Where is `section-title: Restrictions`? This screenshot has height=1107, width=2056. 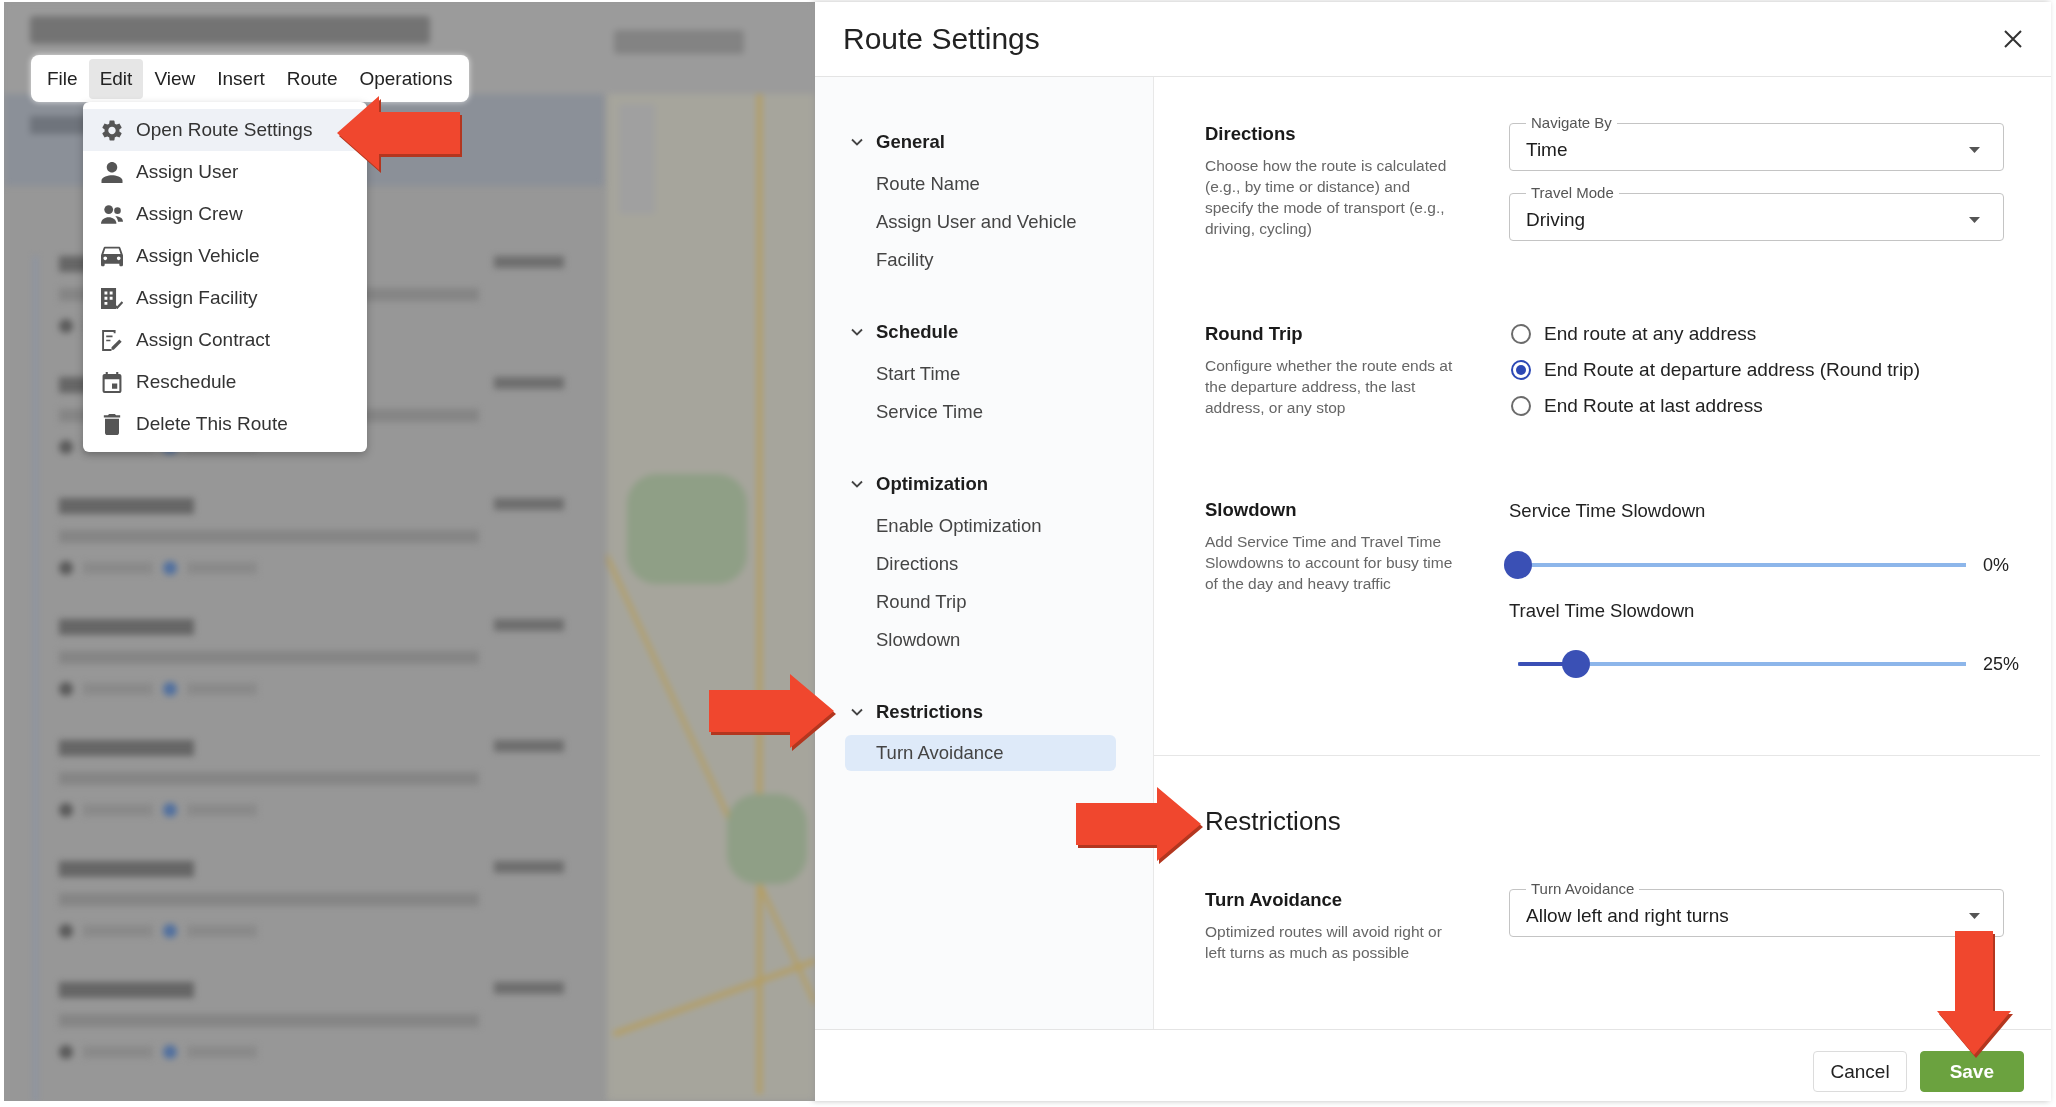
section-title: Restrictions is located at coordinates (1273, 821).